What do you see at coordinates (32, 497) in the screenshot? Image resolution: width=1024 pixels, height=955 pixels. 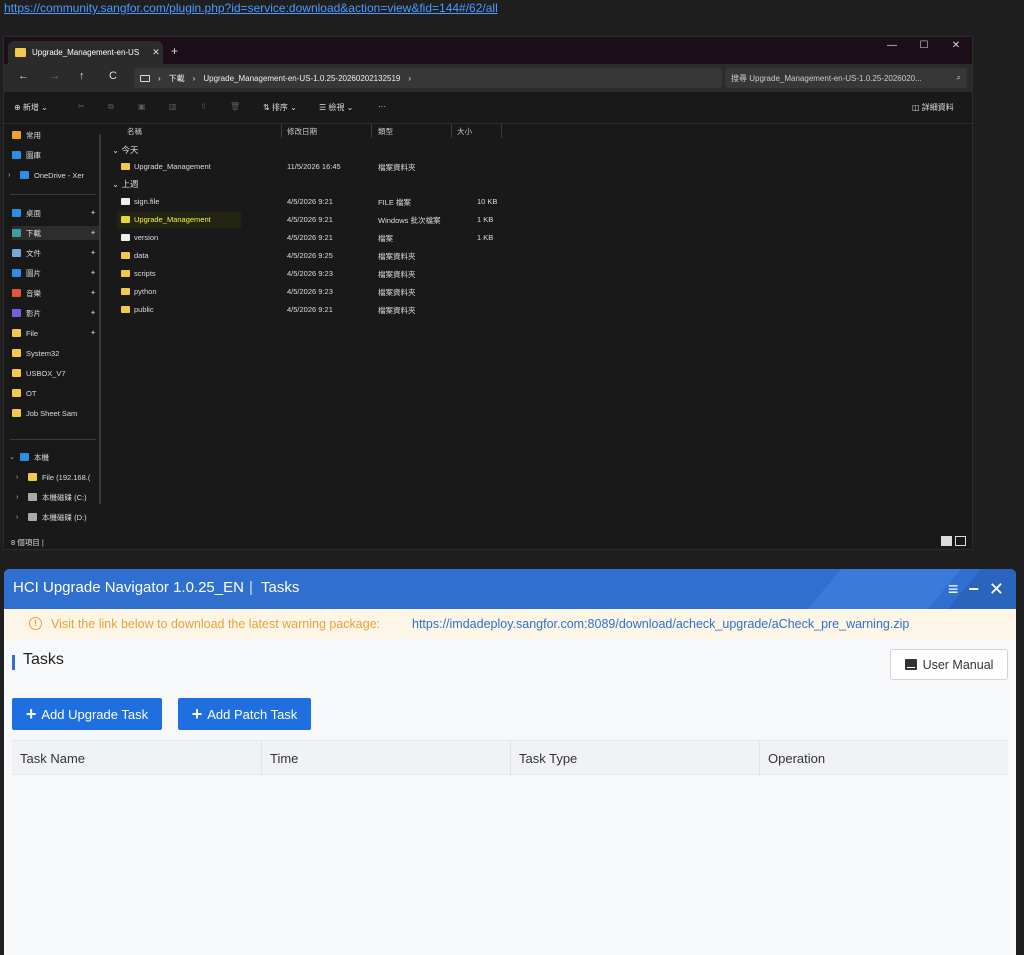 I see `drive-icon` at bounding box center [32, 497].